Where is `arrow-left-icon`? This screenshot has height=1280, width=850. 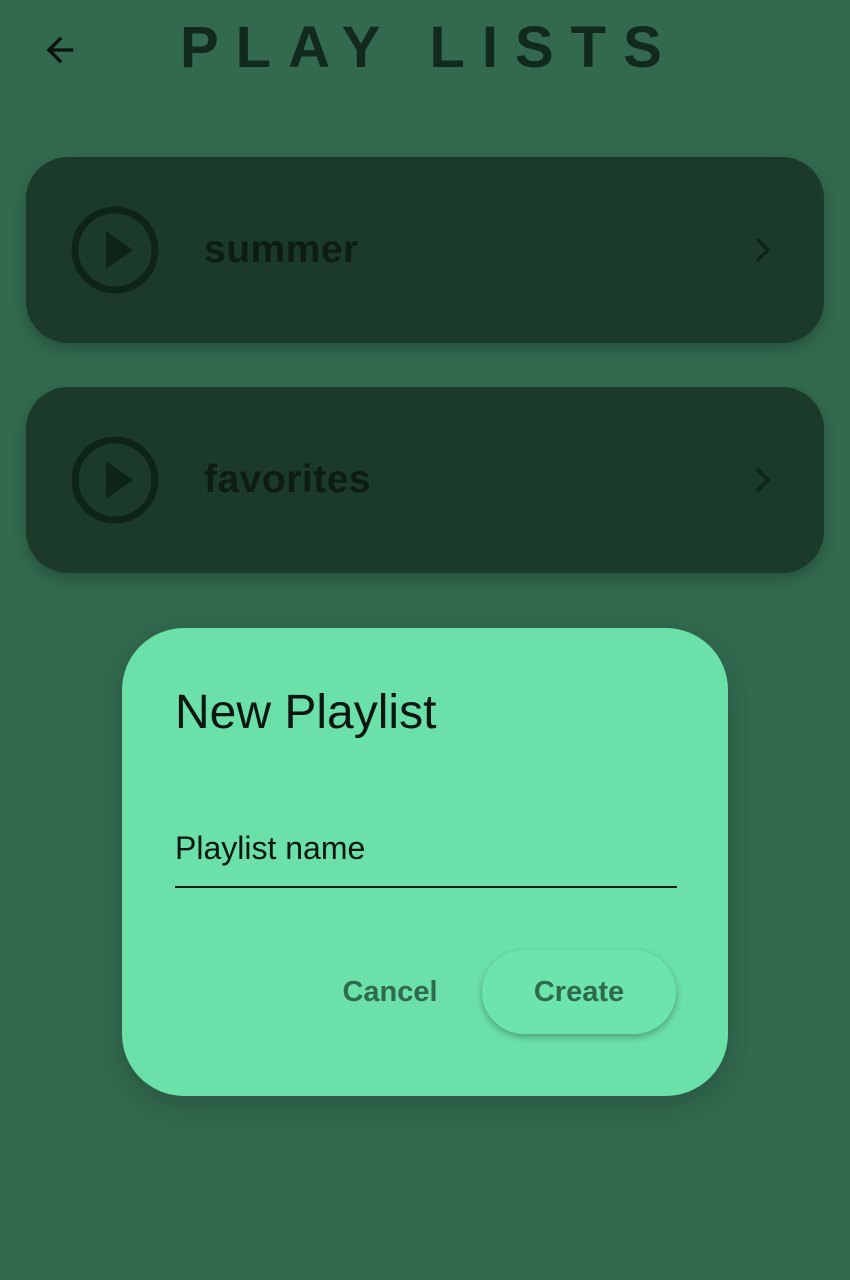 arrow-left-icon is located at coordinates (60, 50).